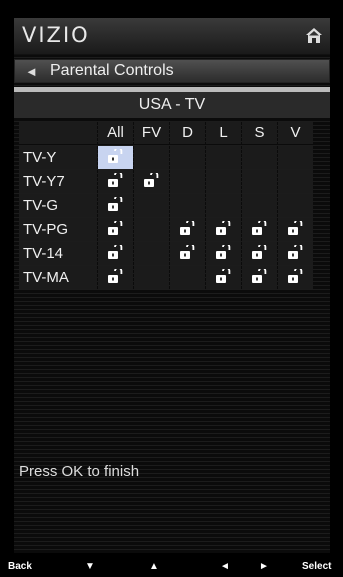  What do you see at coordinates (264, 566) in the screenshot?
I see `right-button: ►` at bounding box center [264, 566].